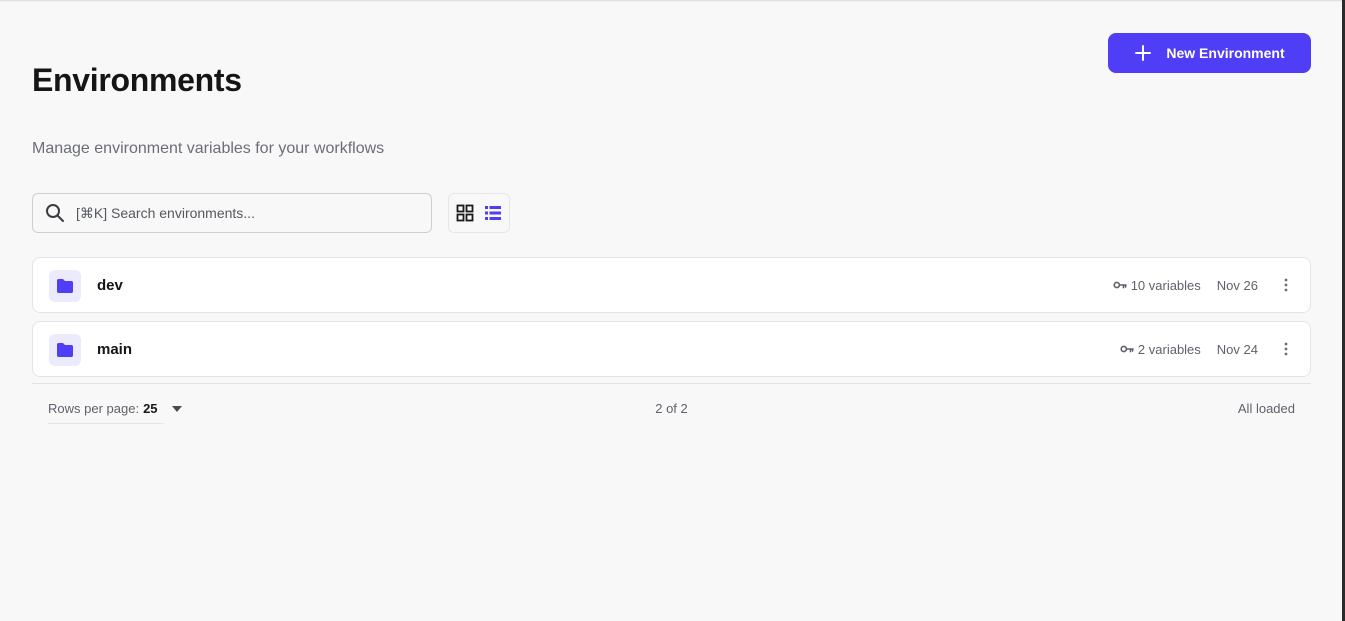 The image size is (1345, 621). I want to click on page-title: Environments, so click(137, 80).